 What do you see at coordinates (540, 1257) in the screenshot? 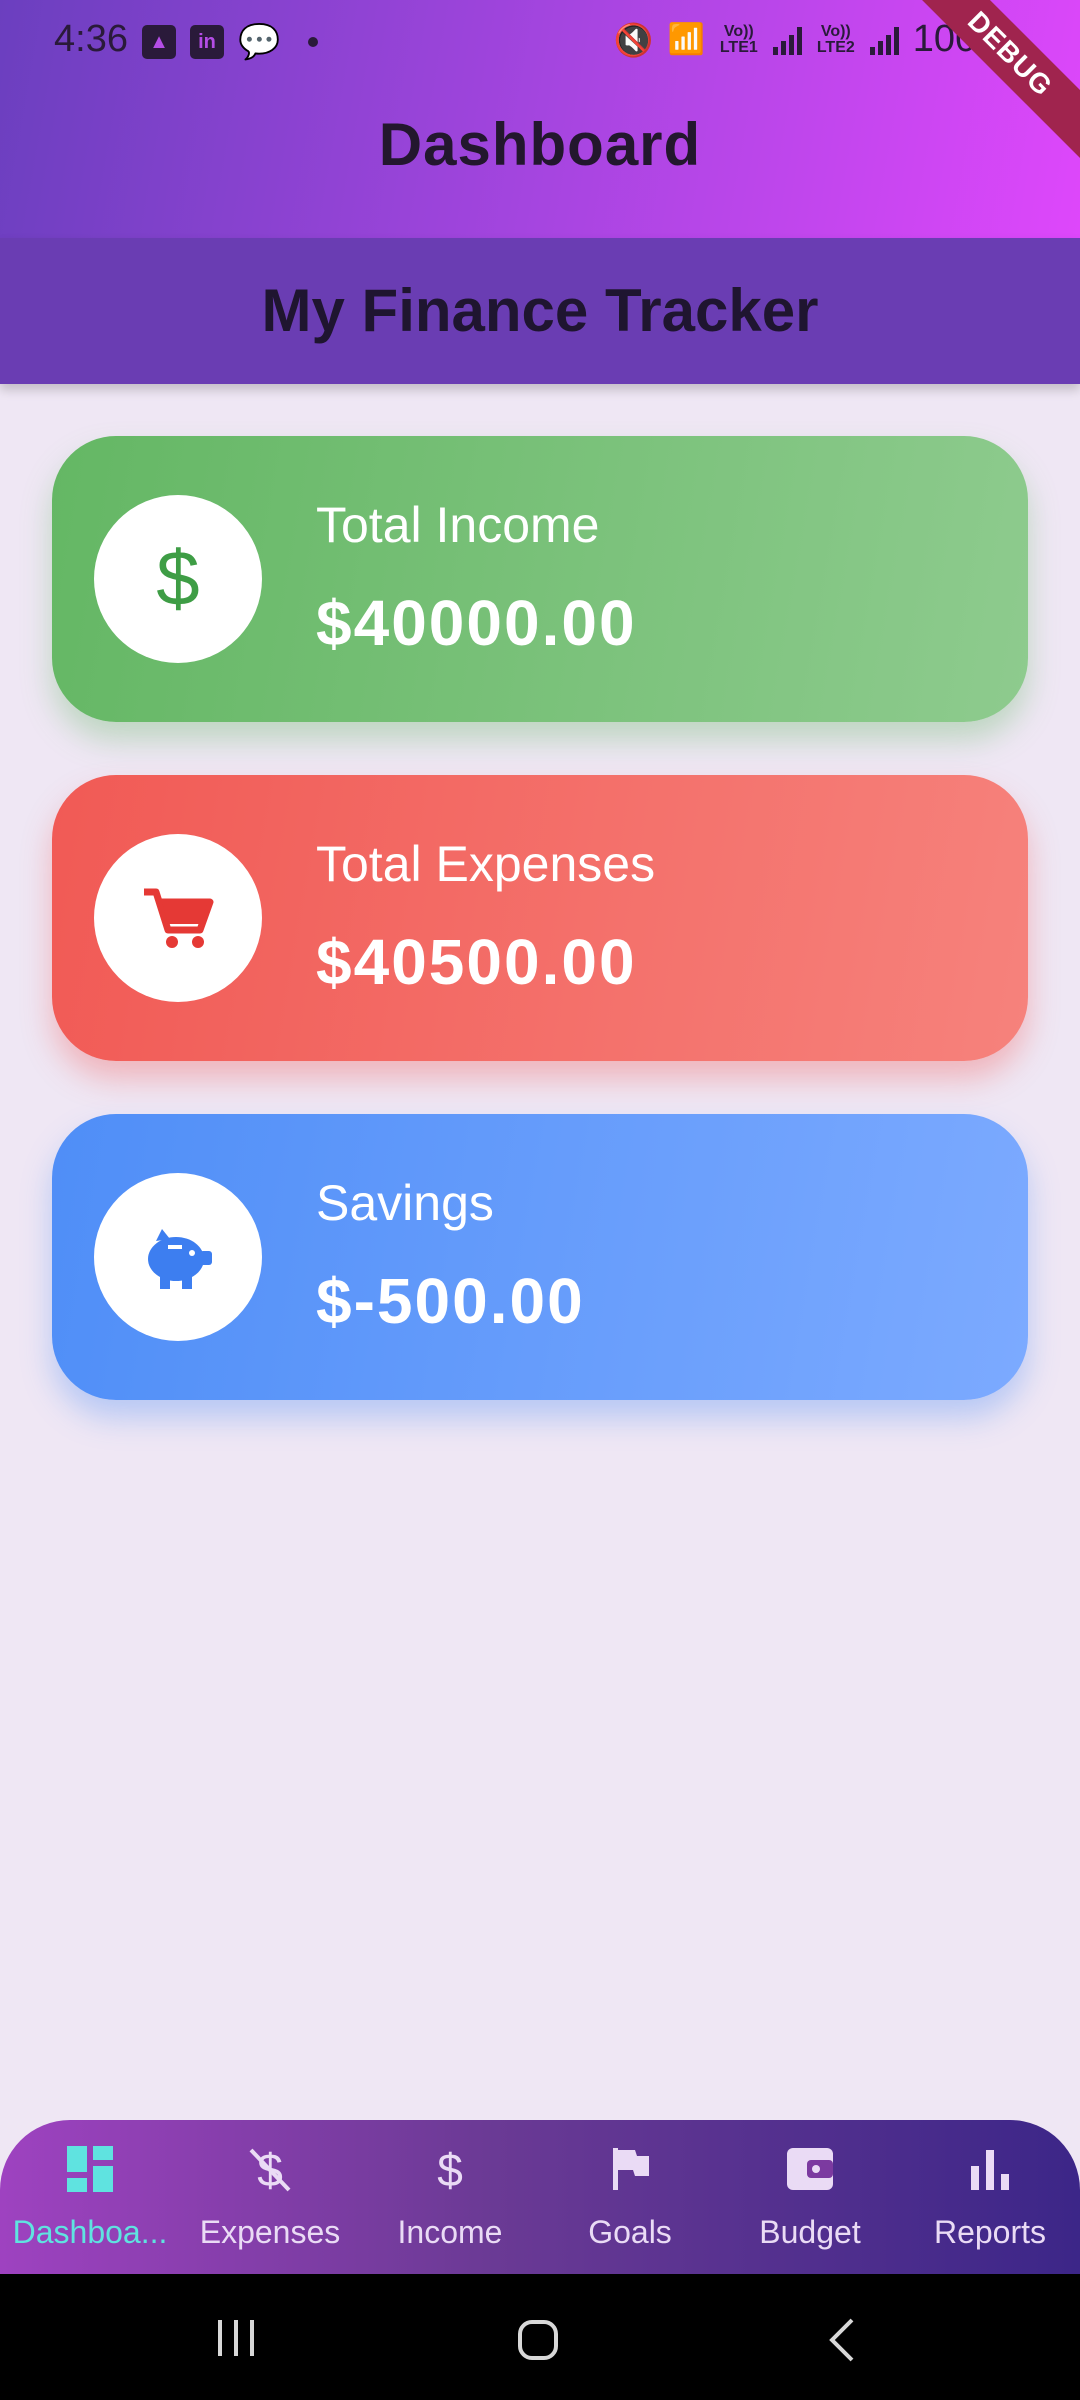
I see `savings-card: Savings $-500.00` at bounding box center [540, 1257].